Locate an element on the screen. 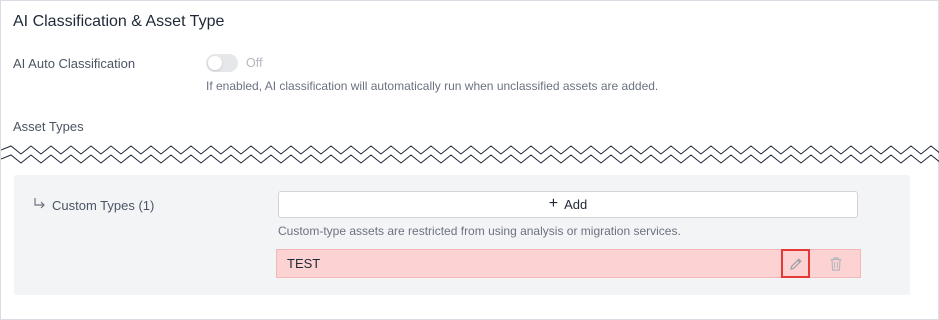  add-type-button: + Add is located at coordinates (568, 204).